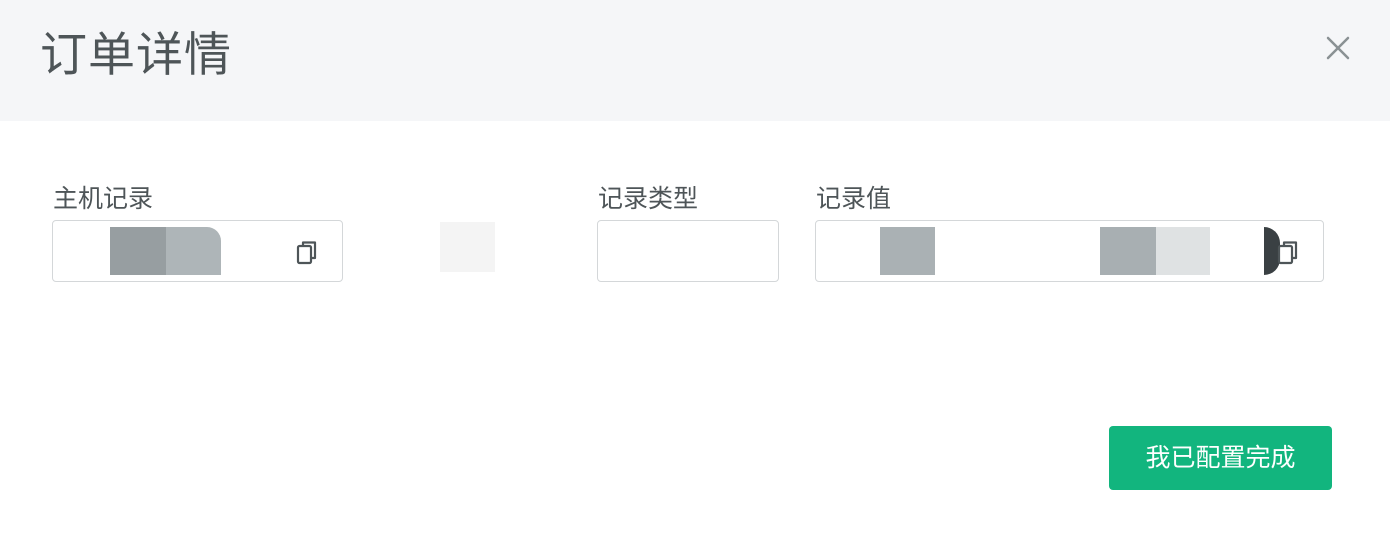 The image size is (1390, 544). I want to click on host-record-value: ████████, so click(138, 251).